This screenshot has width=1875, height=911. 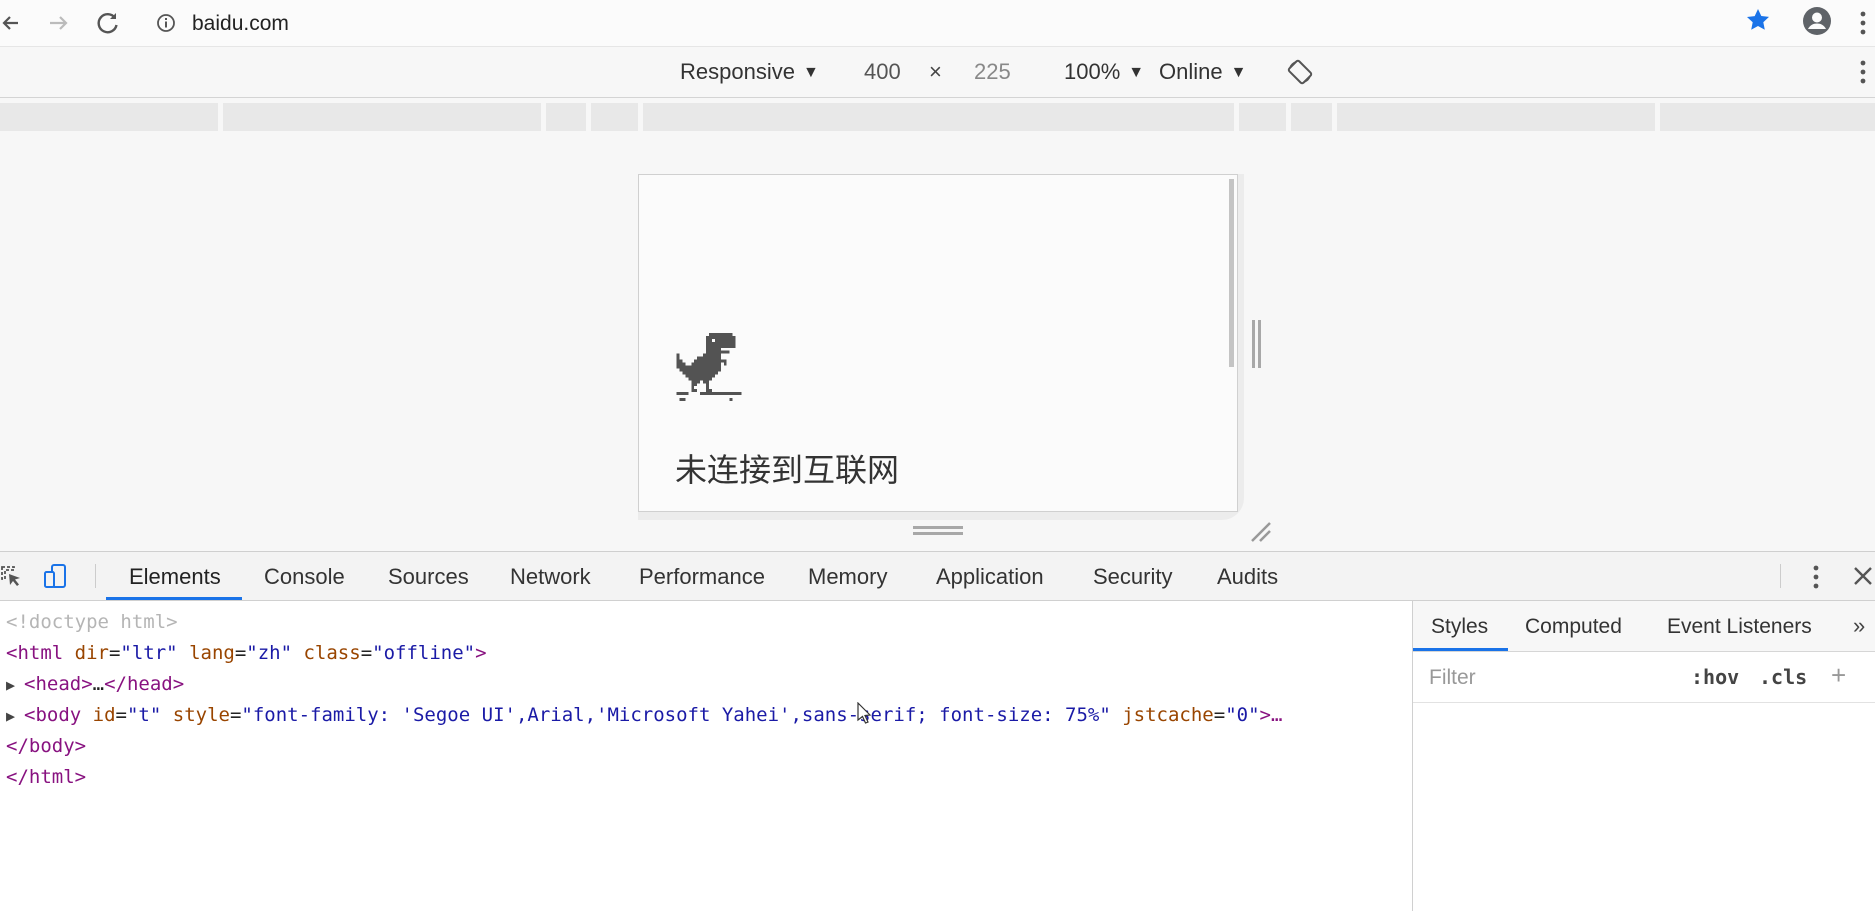 I want to click on attr-value: "offline", so click(x=424, y=653).